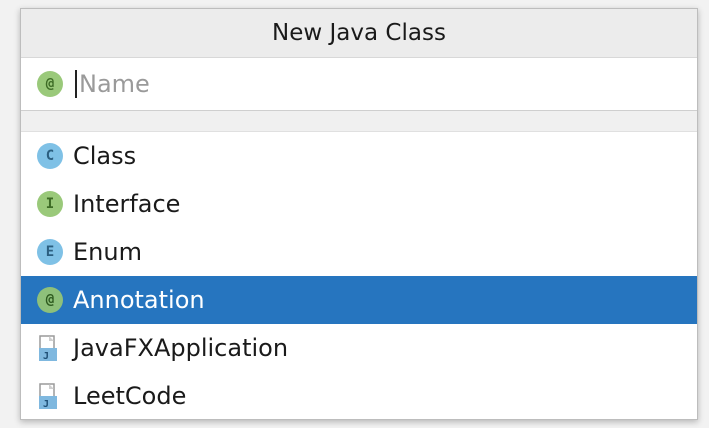 The image size is (709, 428). What do you see at coordinates (359, 156) in the screenshot?
I see `list-item-class: C Class` at bounding box center [359, 156].